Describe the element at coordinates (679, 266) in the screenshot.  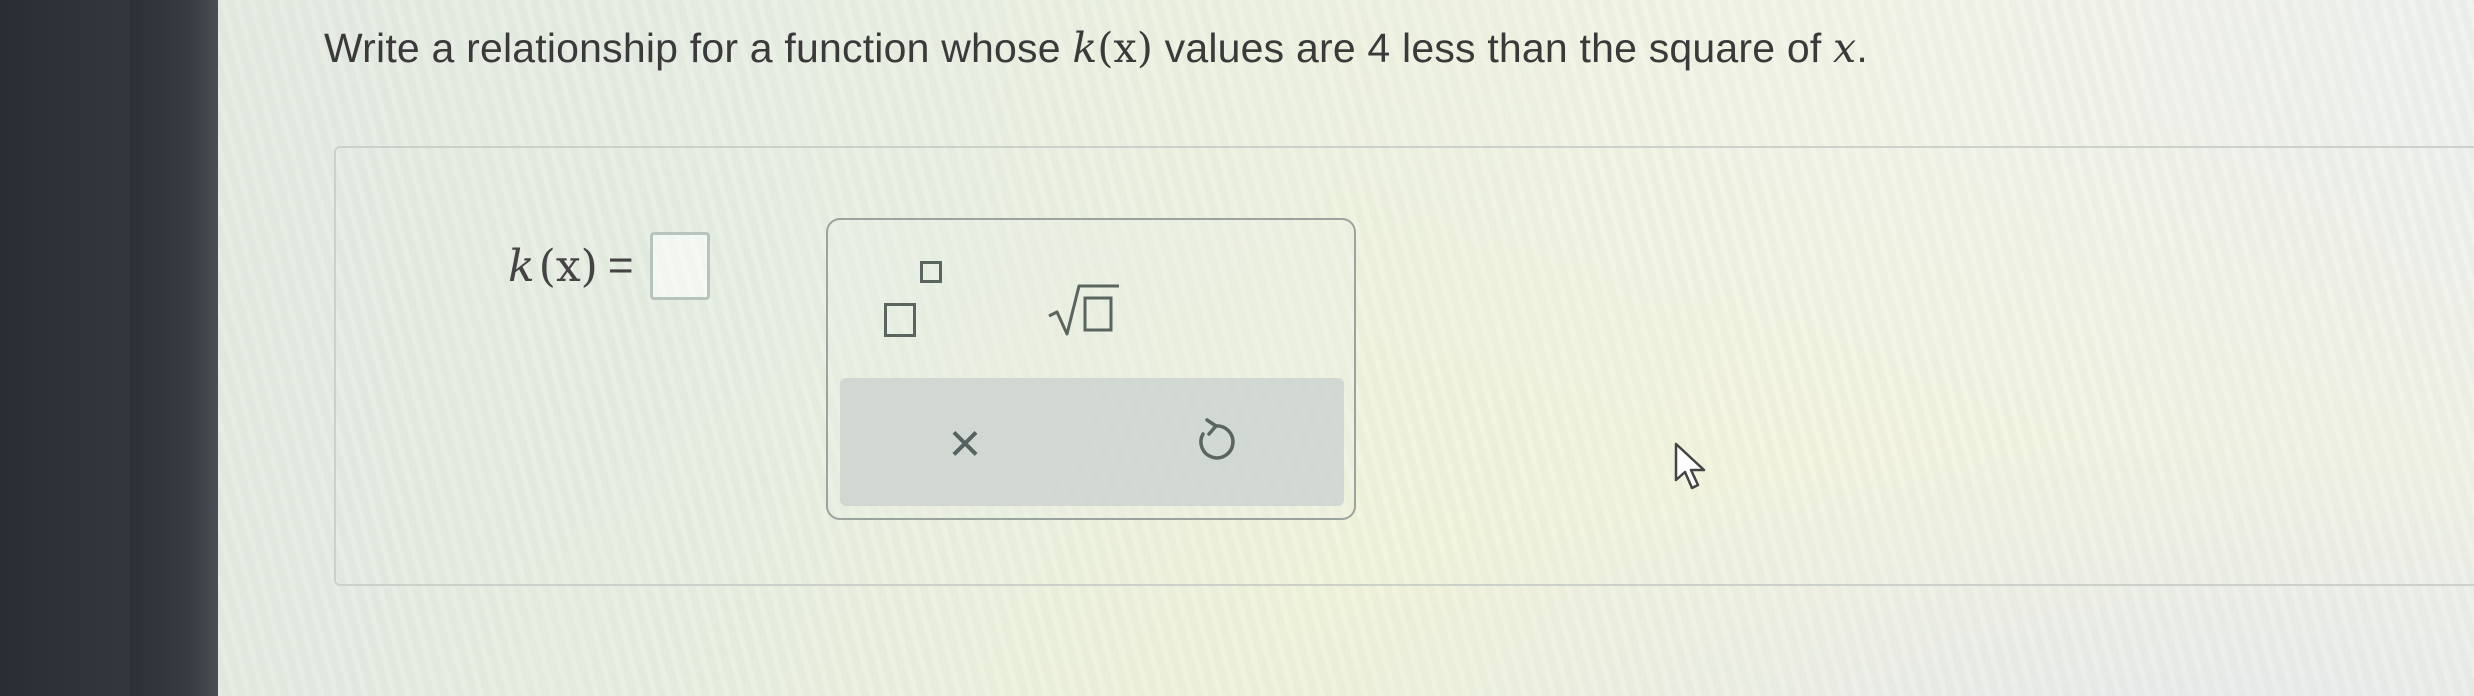
I see `answer-input` at that location.